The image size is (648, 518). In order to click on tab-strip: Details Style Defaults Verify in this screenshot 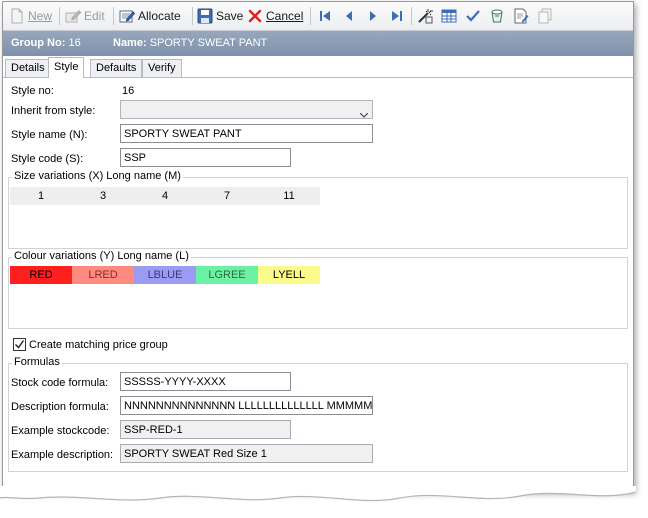, I will do `click(318, 67)`.